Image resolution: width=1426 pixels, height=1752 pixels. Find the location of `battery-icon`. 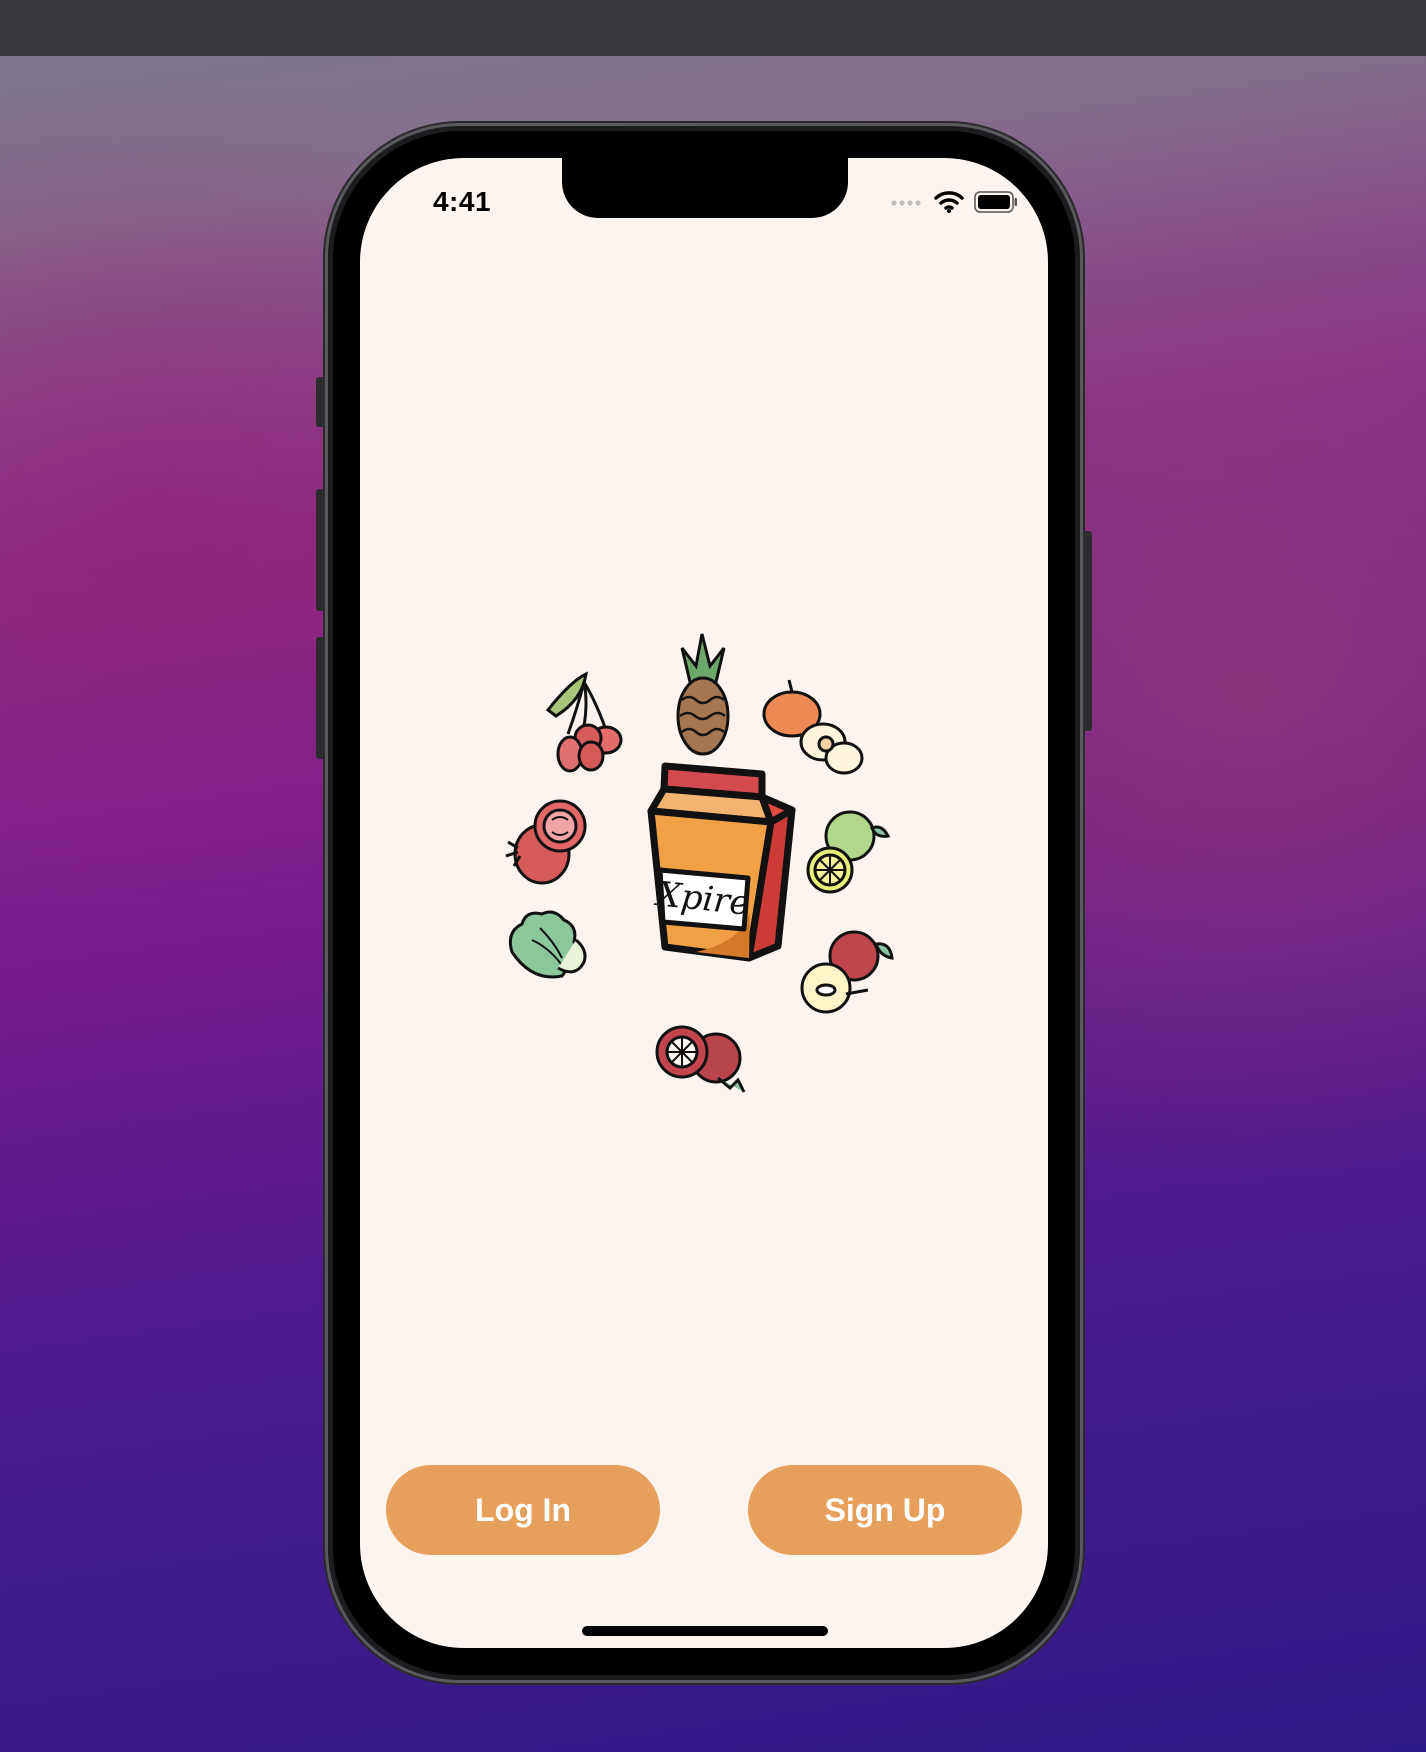

battery-icon is located at coordinates (995, 202).